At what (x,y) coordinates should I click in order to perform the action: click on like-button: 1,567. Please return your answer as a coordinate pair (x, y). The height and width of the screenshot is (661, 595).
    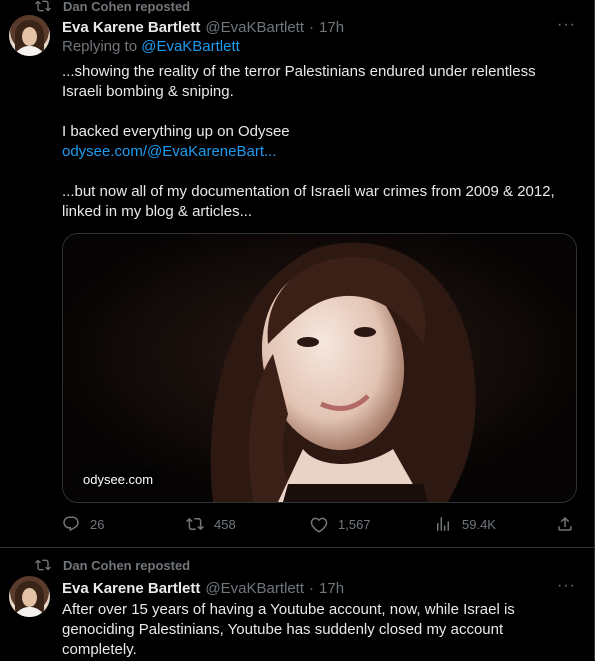
    Looking at the image, I should click on (340, 524).